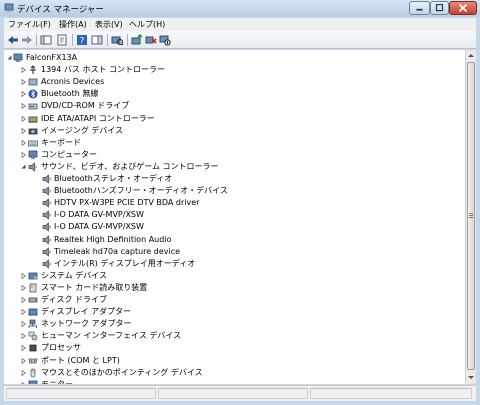  I want to click on menu-action: 操作(A), so click(73, 24).